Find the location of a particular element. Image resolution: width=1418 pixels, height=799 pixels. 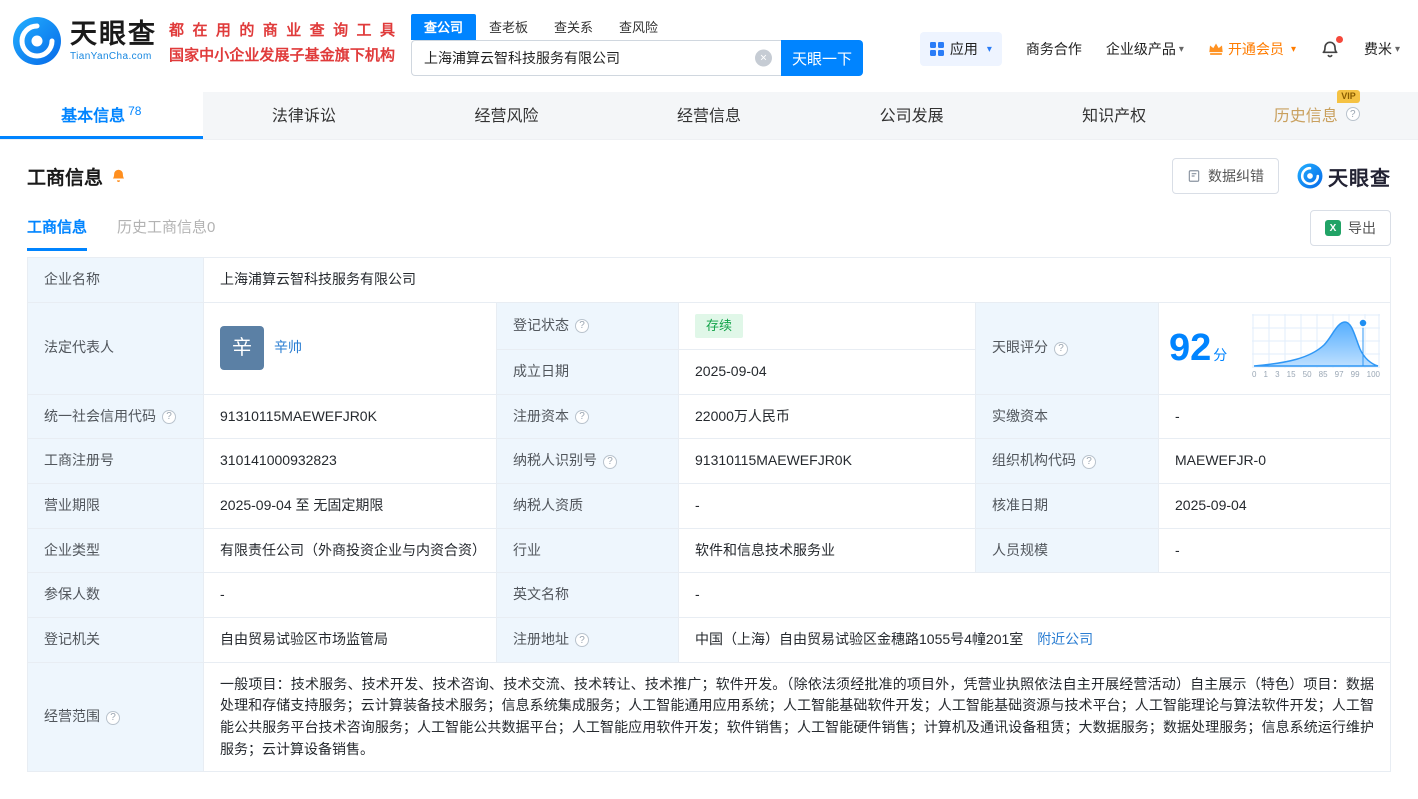

tab-count-badge: 78 is located at coordinates (135, 111).